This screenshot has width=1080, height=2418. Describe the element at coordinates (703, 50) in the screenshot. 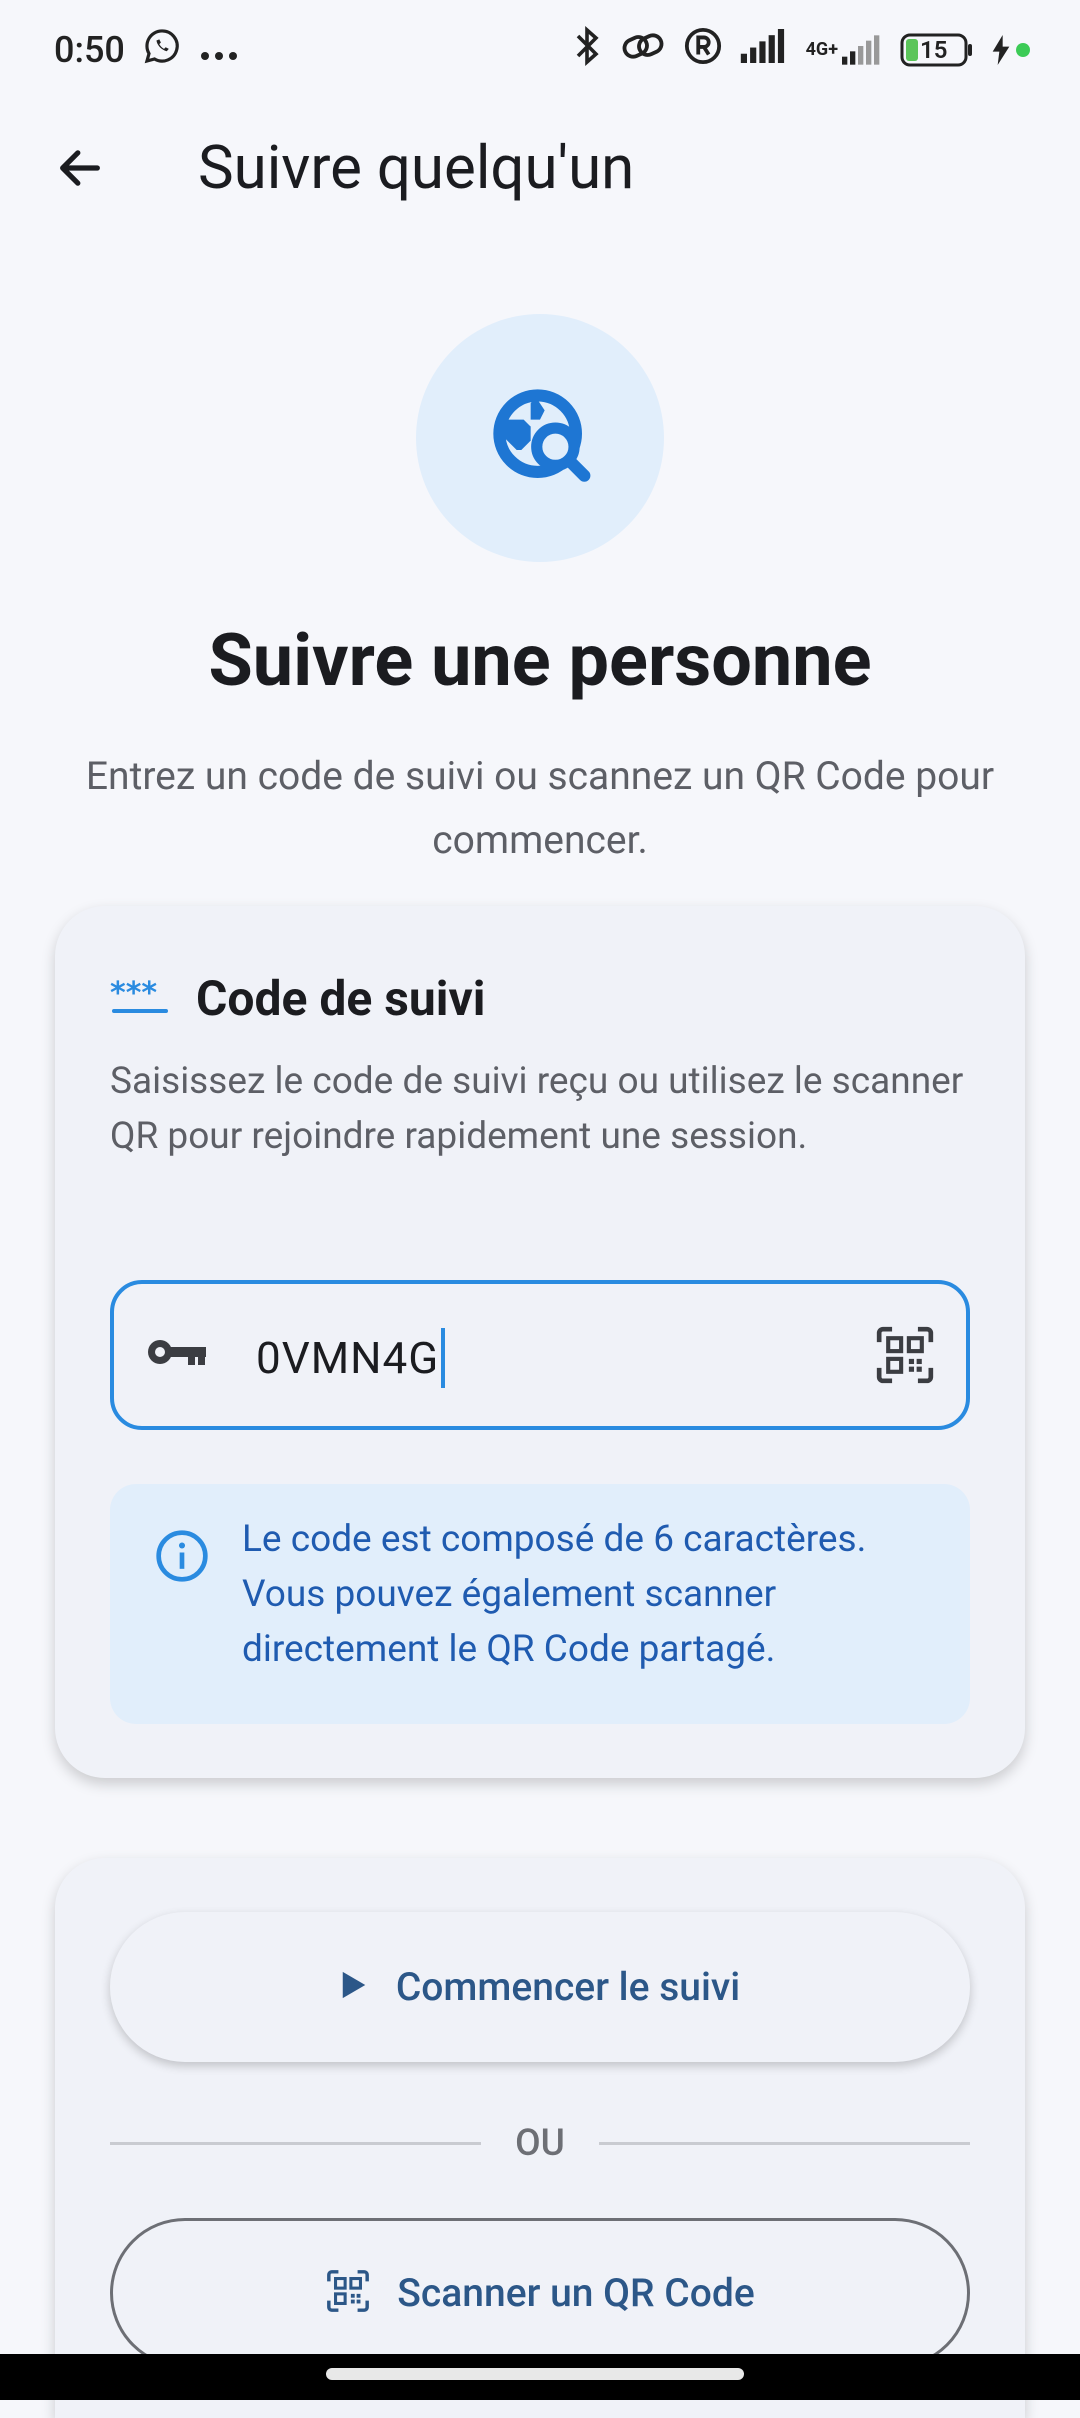

I see `registered-icon` at that location.